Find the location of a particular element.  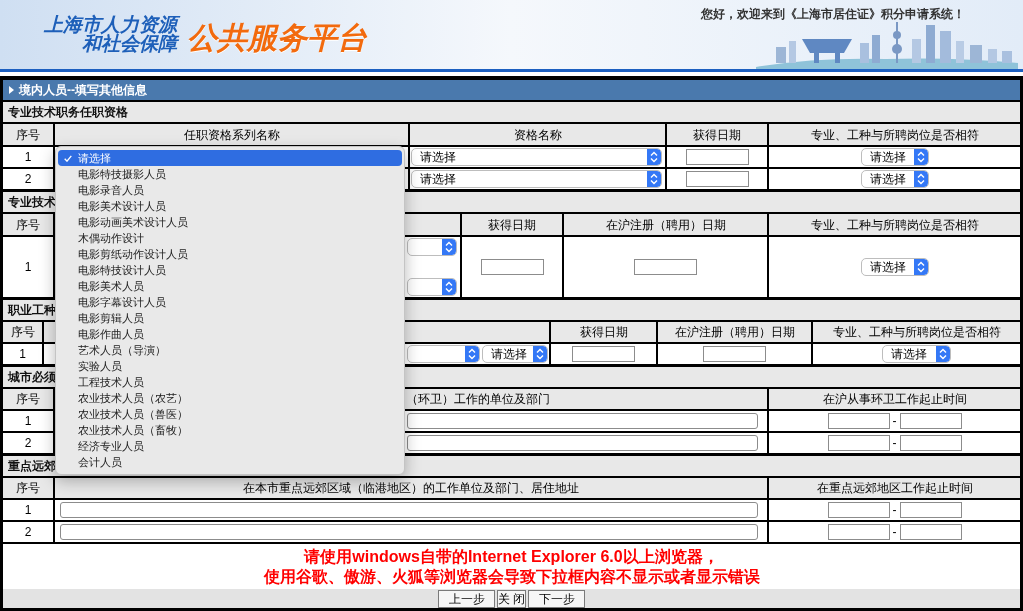

section-title: 专业技术职务任职资格 is located at coordinates (68, 112).